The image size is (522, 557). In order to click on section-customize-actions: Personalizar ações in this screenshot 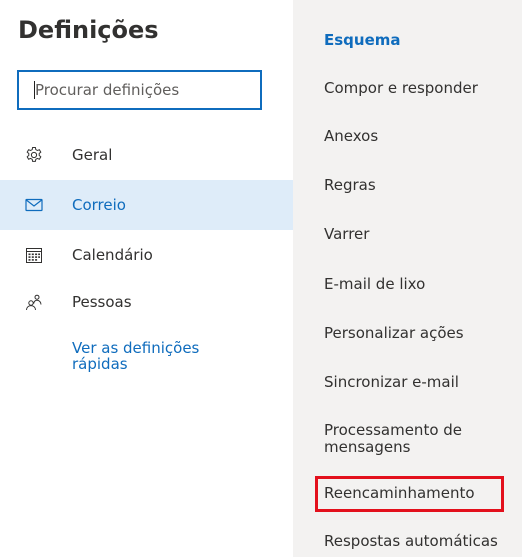, I will do `click(419, 333)`.